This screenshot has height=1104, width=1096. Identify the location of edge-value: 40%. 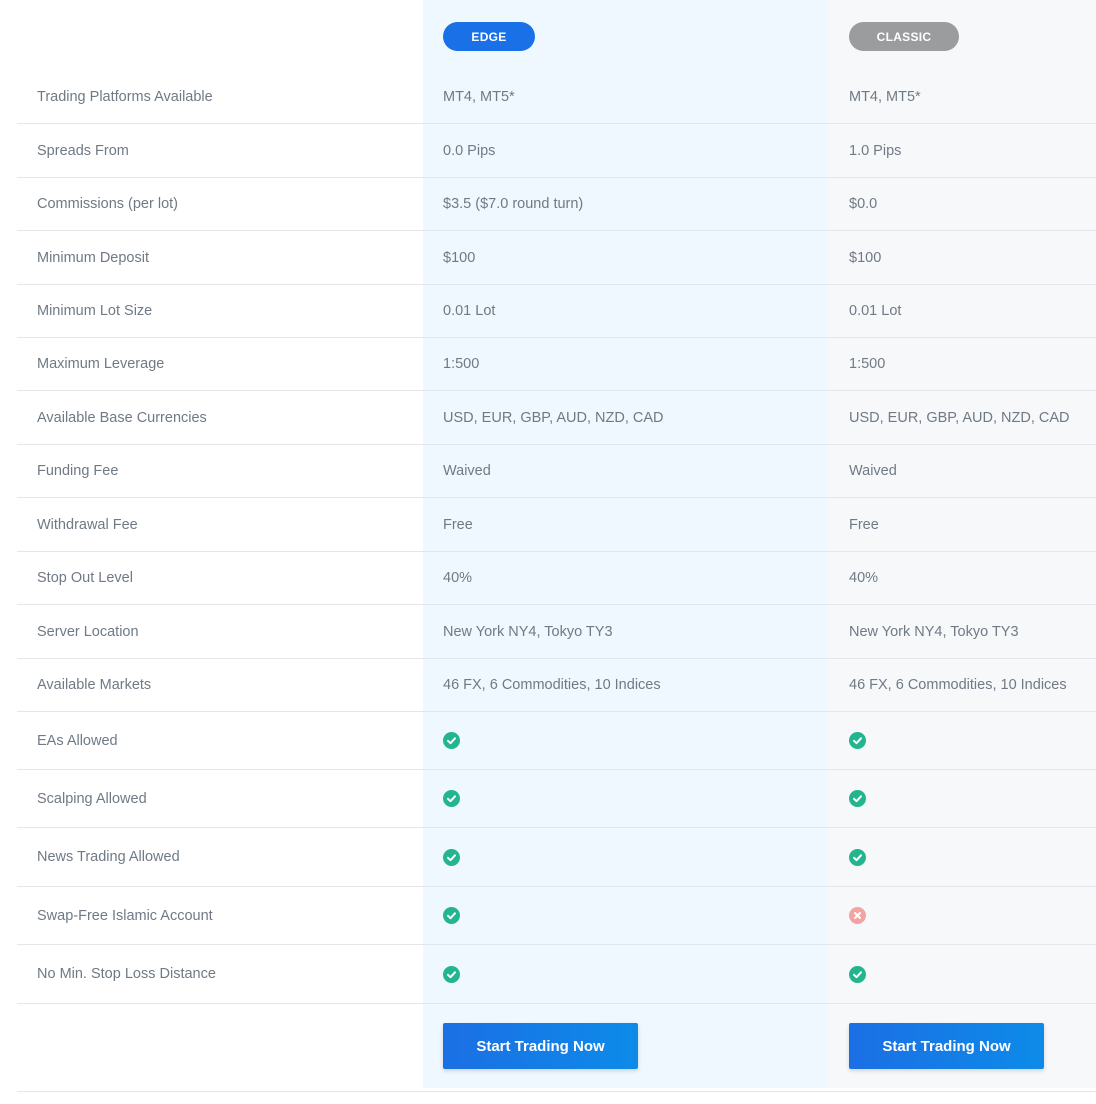
(458, 578).